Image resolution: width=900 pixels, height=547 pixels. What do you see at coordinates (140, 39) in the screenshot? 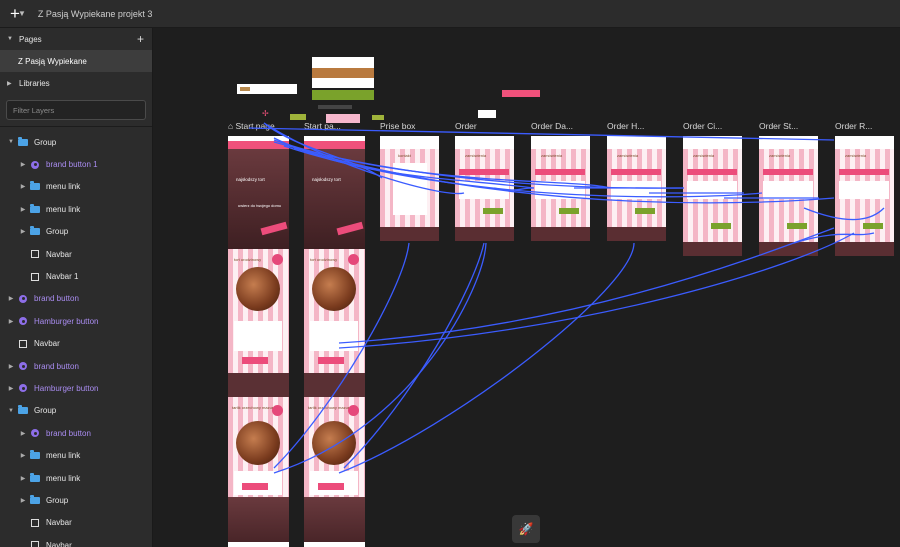
I see `add-page-icon: +` at bounding box center [140, 39].